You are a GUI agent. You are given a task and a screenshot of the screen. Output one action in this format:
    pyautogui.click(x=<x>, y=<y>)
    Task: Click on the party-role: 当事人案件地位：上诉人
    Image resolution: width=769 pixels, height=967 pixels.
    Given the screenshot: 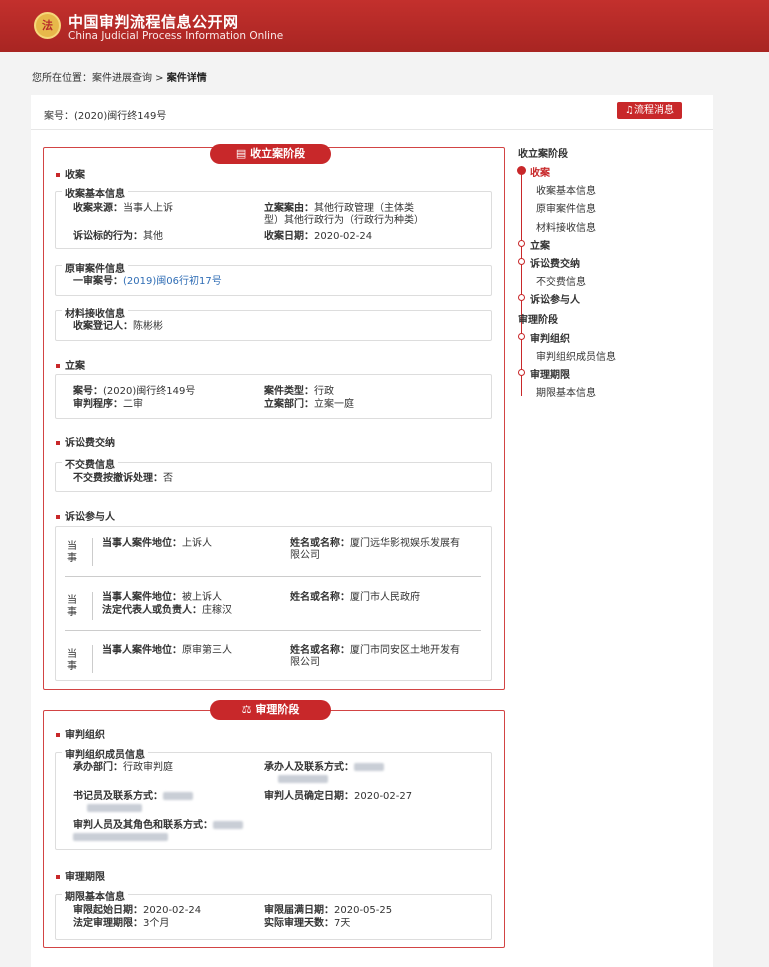 What is the action you would take?
    pyautogui.click(x=157, y=543)
    